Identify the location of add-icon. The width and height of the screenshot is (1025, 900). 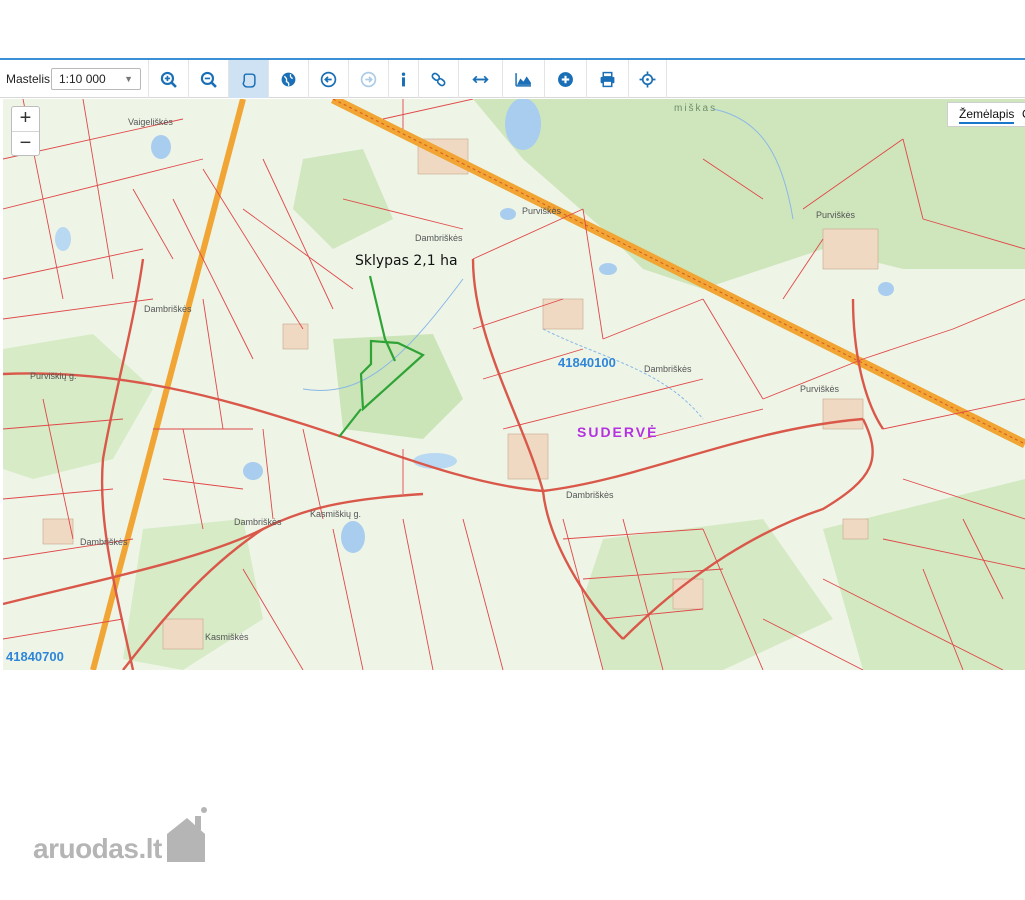
(565, 79).